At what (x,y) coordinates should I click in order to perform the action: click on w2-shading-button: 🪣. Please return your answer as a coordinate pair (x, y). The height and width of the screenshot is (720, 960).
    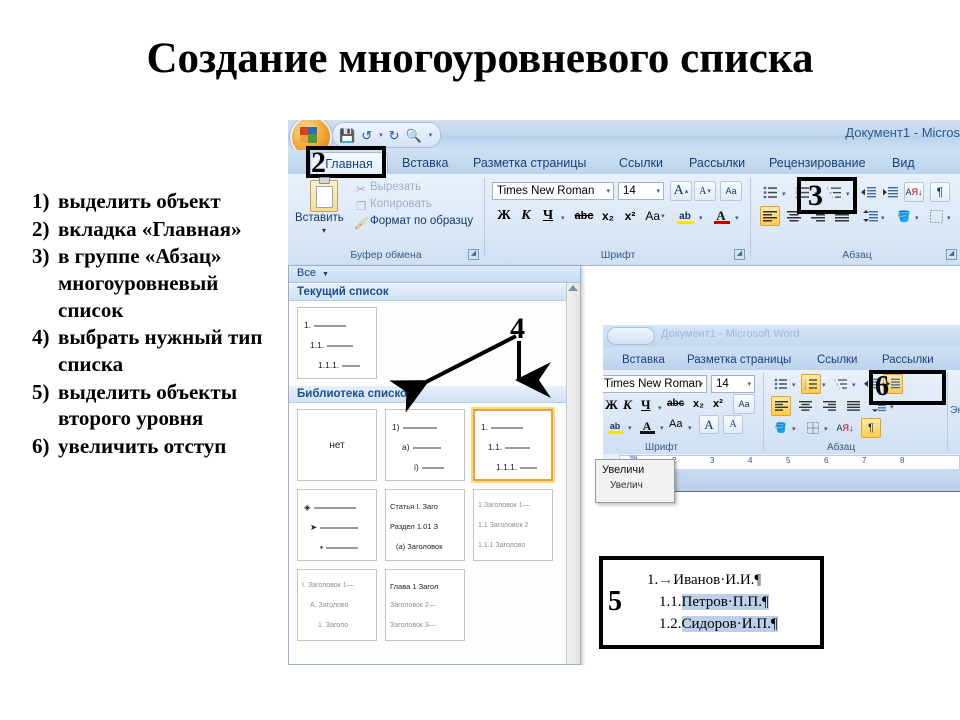
    Looking at the image, I should click on (781, 428).